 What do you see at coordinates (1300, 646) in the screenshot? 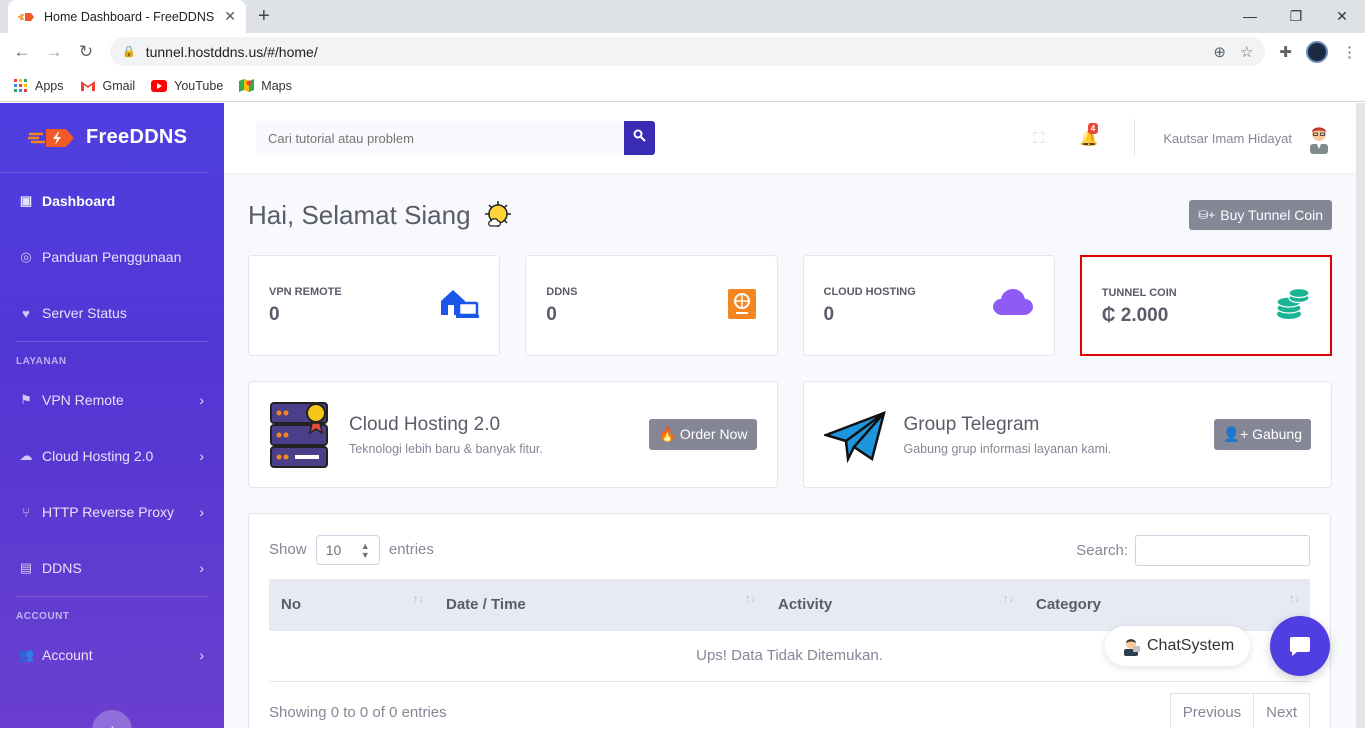
I see `chat-open-button` at bounding box center [1300, 646].